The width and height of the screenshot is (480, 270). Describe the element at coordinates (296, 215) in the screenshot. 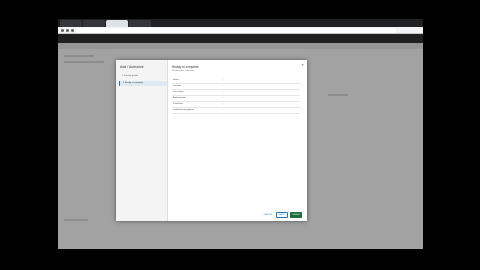

I see `finish-button: FINISH` at that location.